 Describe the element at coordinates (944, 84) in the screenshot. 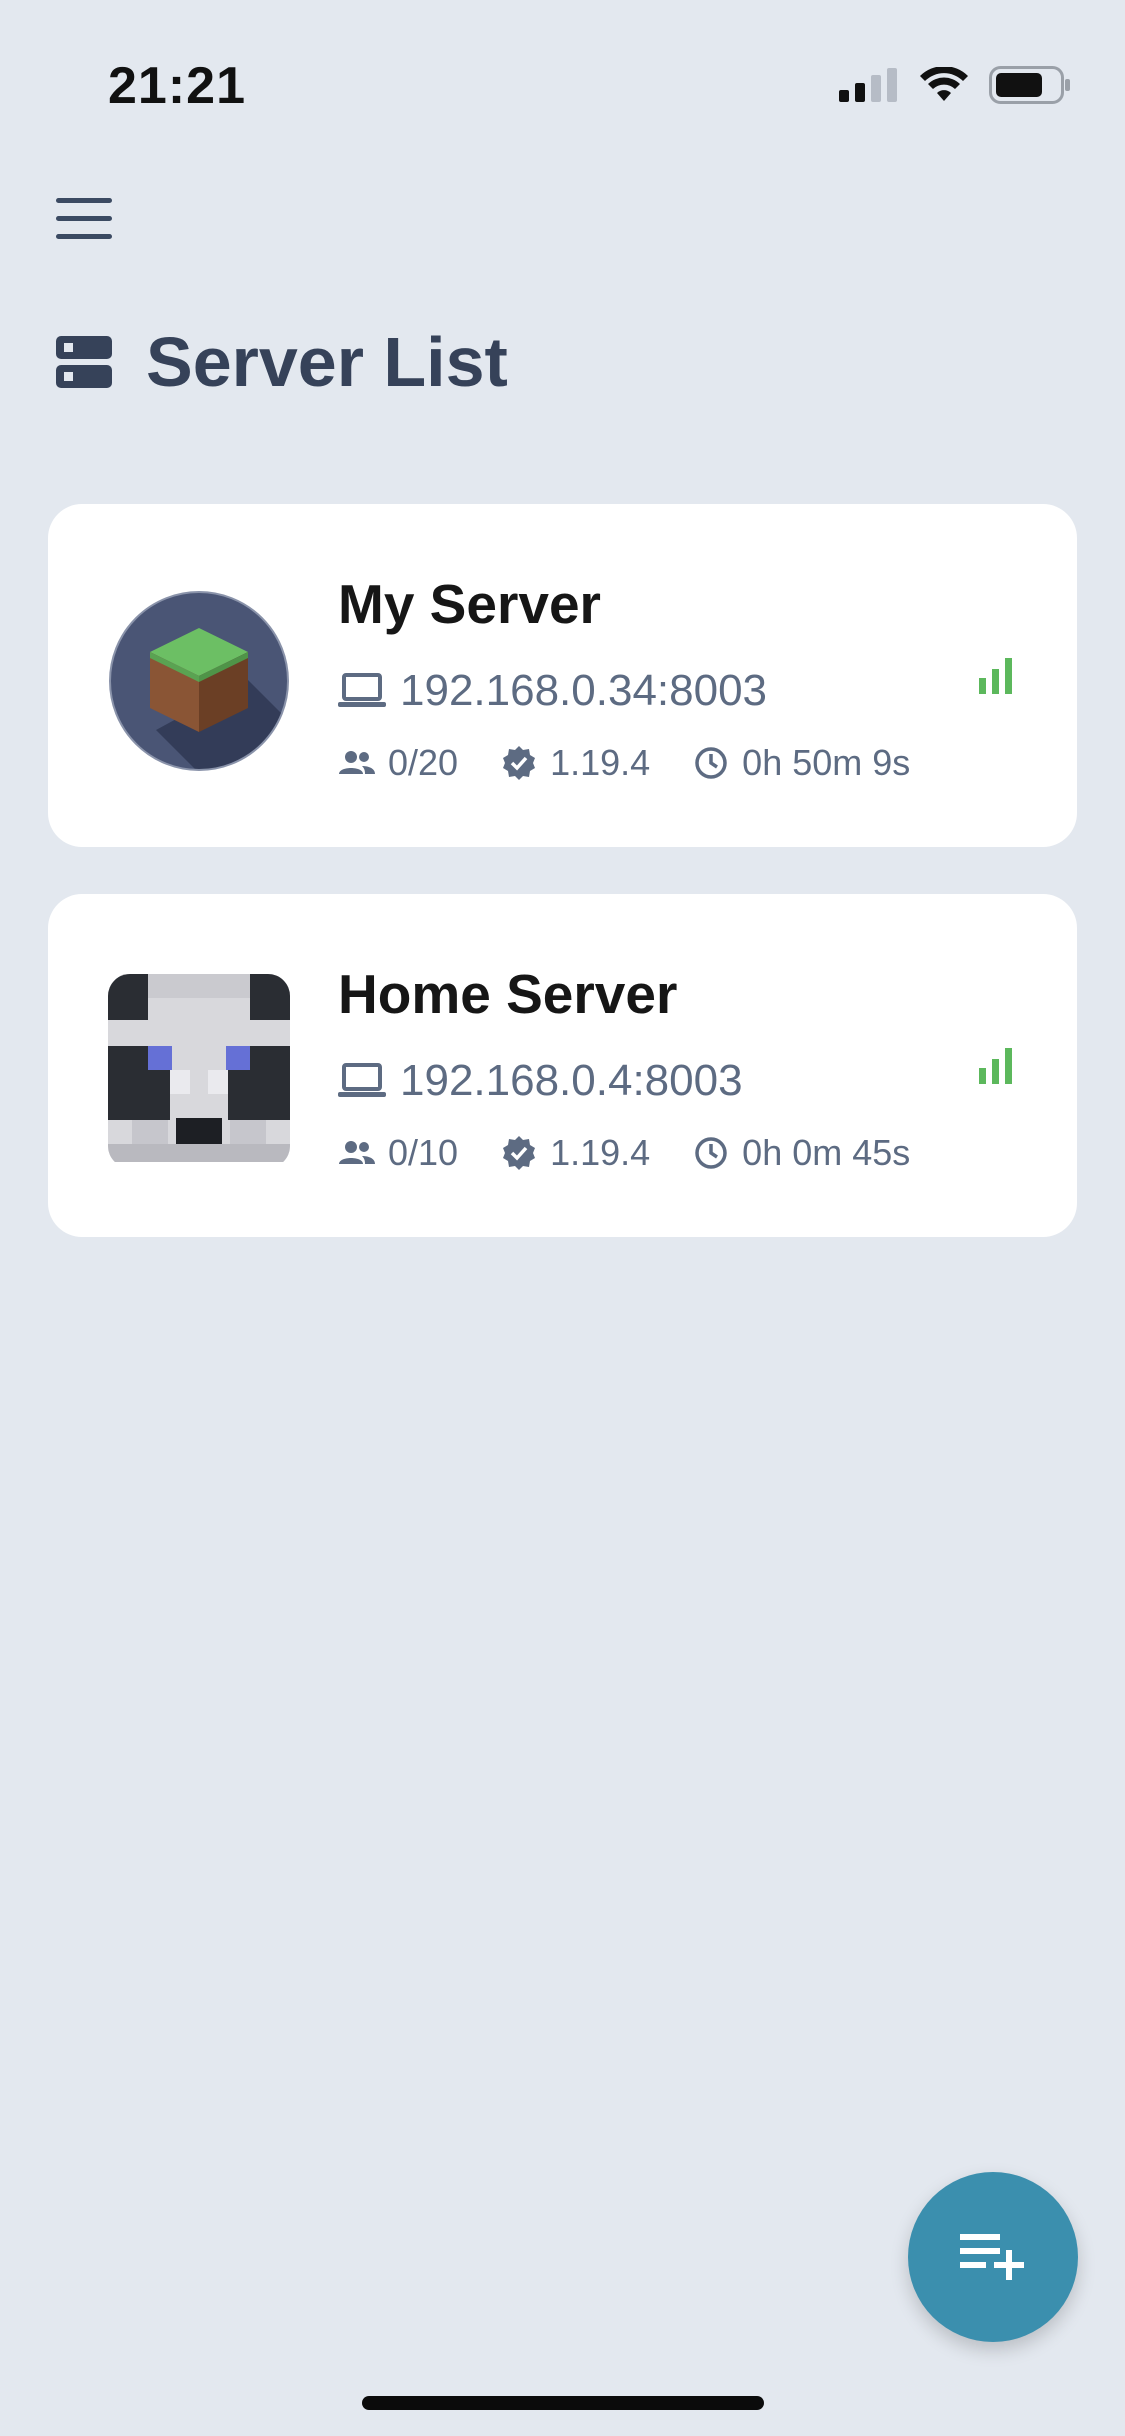

I see `wifi-icon` at that location.